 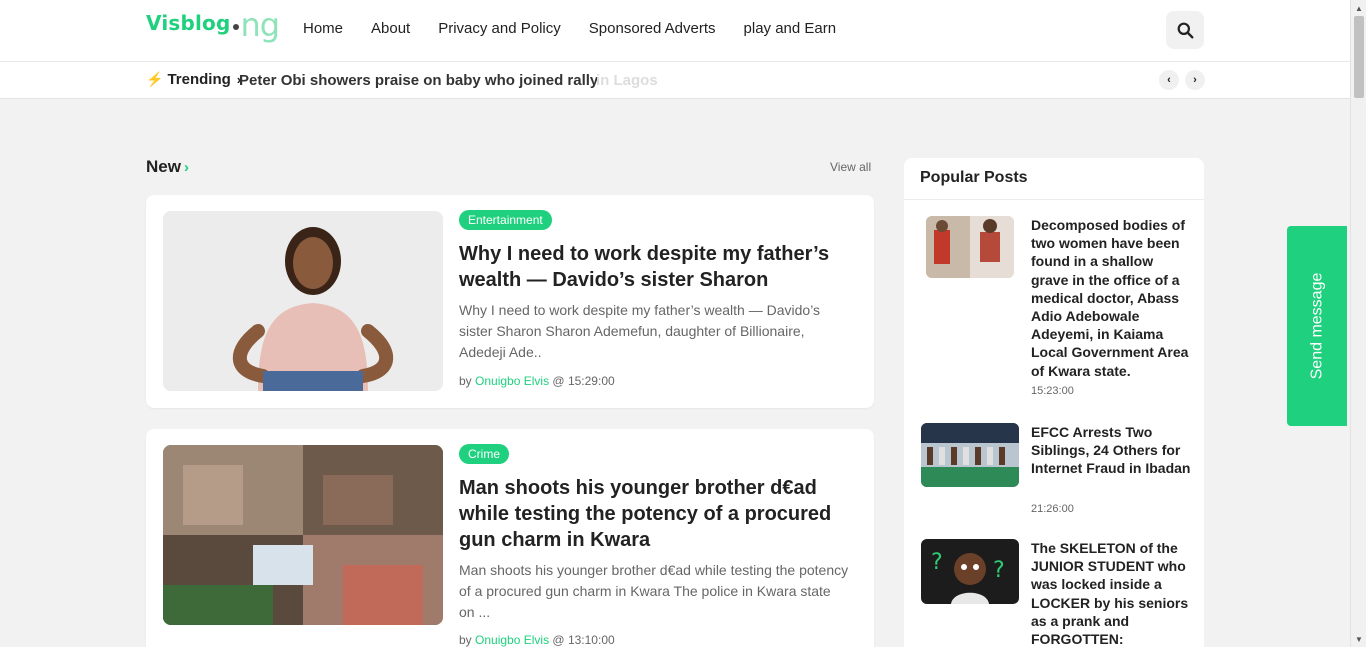 What do you see at coordinates (1358, 8) in the screenshot?
I see `scroll-up-arrow-icon: ▲` at bounding box center [1358, 8].